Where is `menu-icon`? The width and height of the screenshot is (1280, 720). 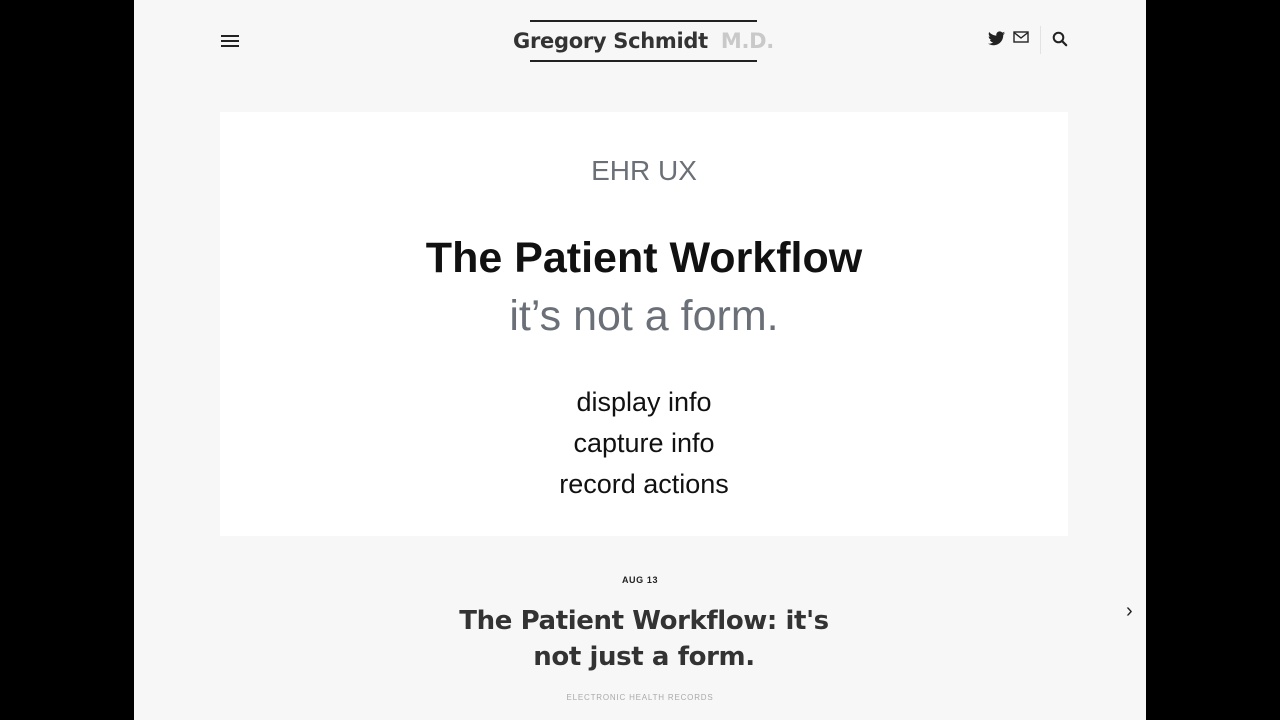 menu-icon is located at coordinates (230, 36).